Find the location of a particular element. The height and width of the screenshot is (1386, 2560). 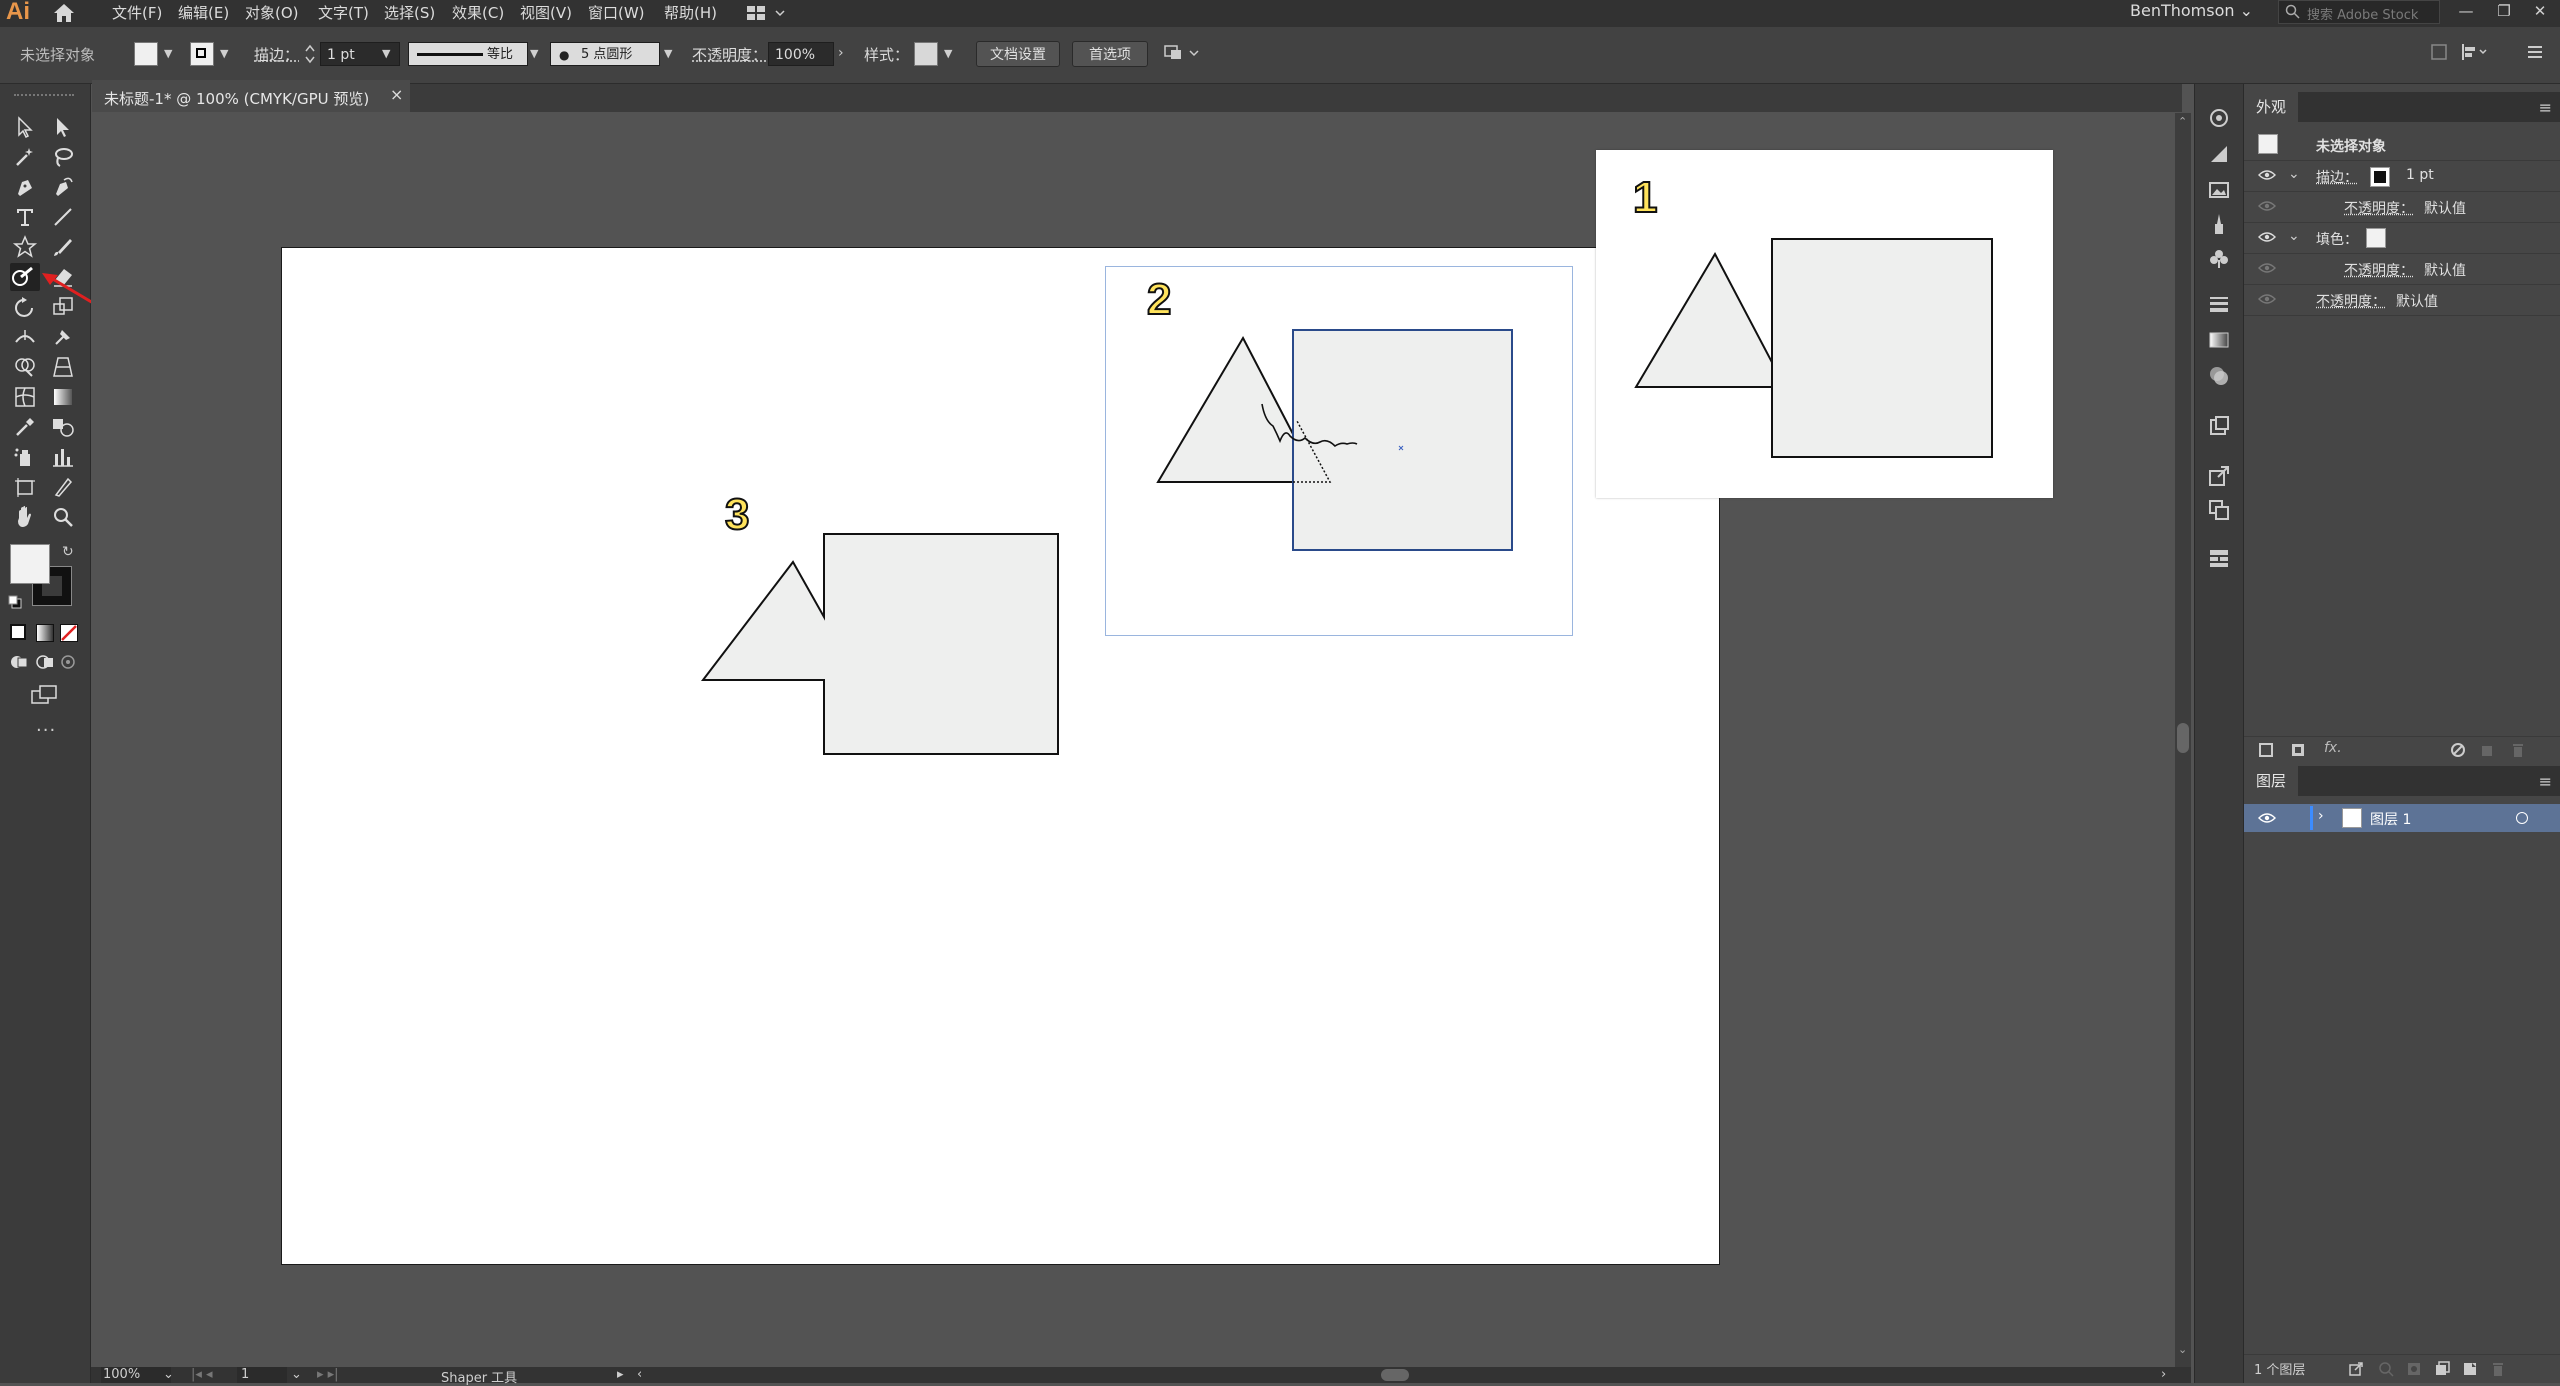

menu-object: 对象(O) is located at coordinates (272, 12).